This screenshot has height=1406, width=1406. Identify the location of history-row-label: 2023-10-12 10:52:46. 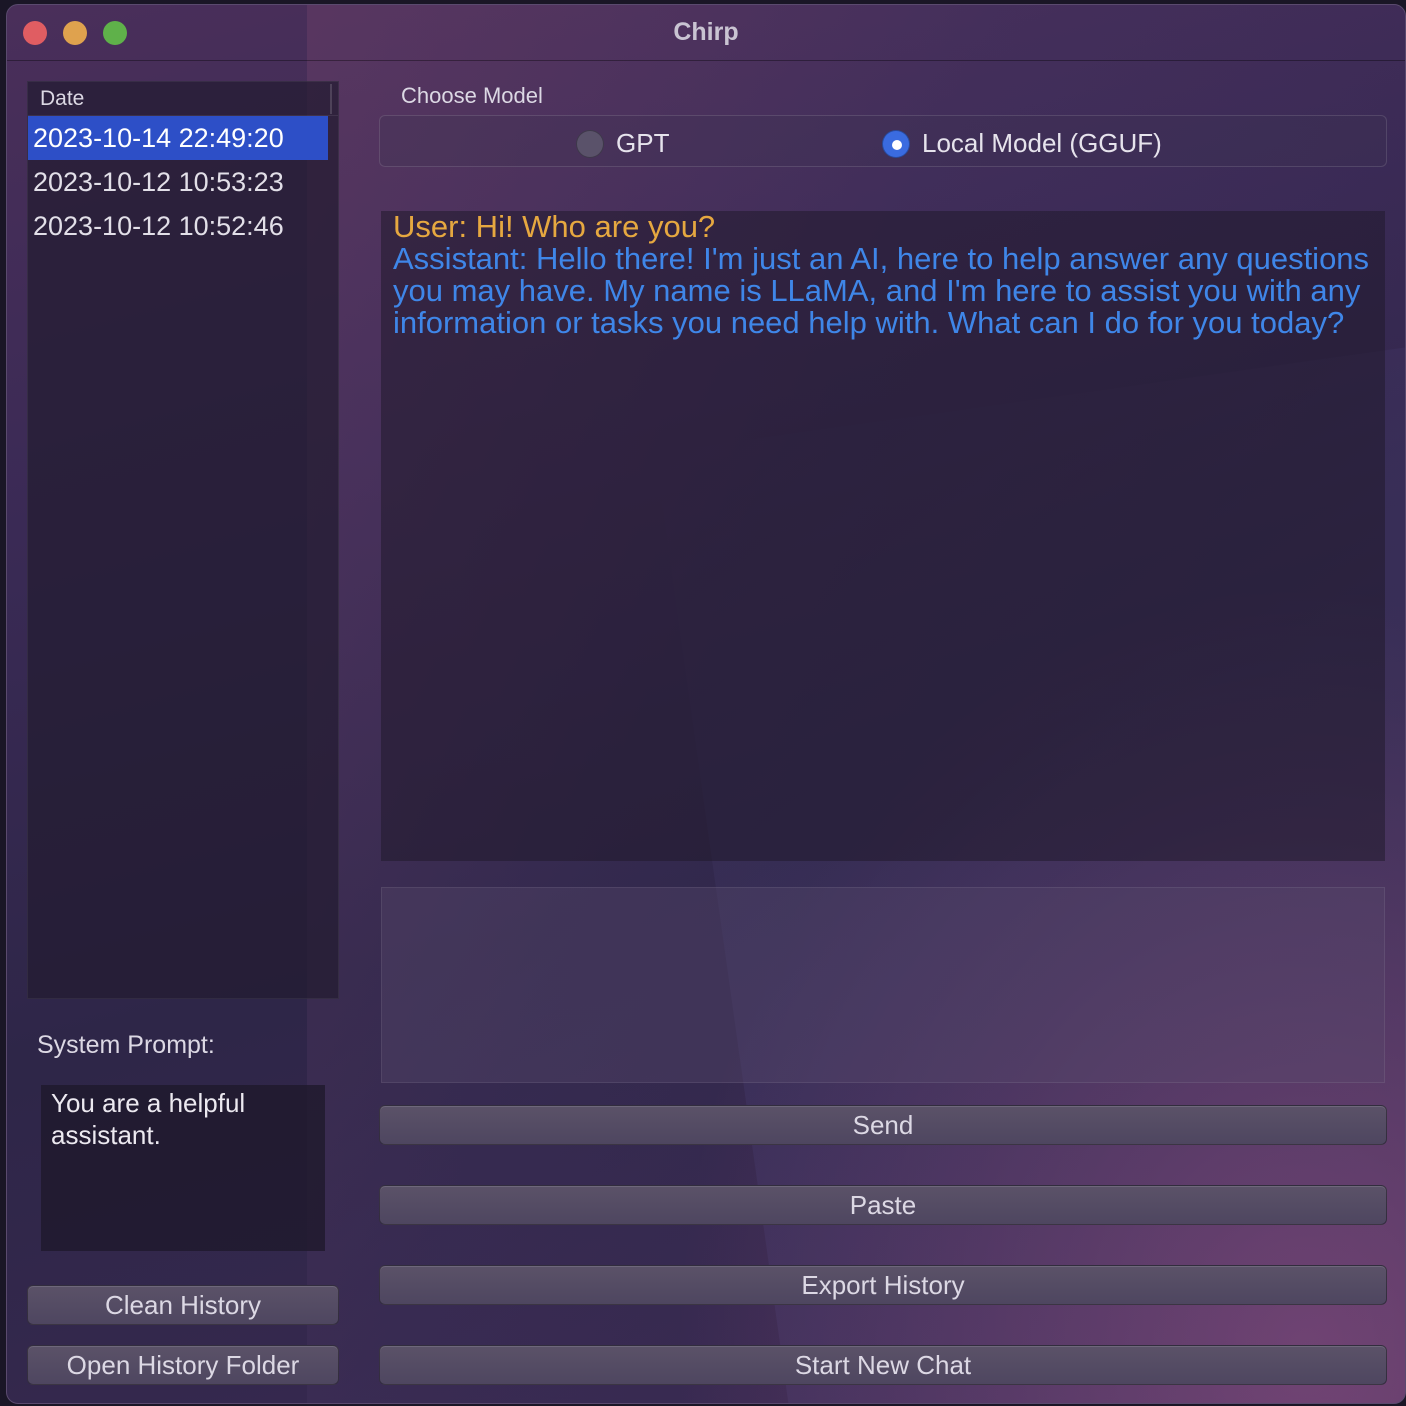
(158, 225).